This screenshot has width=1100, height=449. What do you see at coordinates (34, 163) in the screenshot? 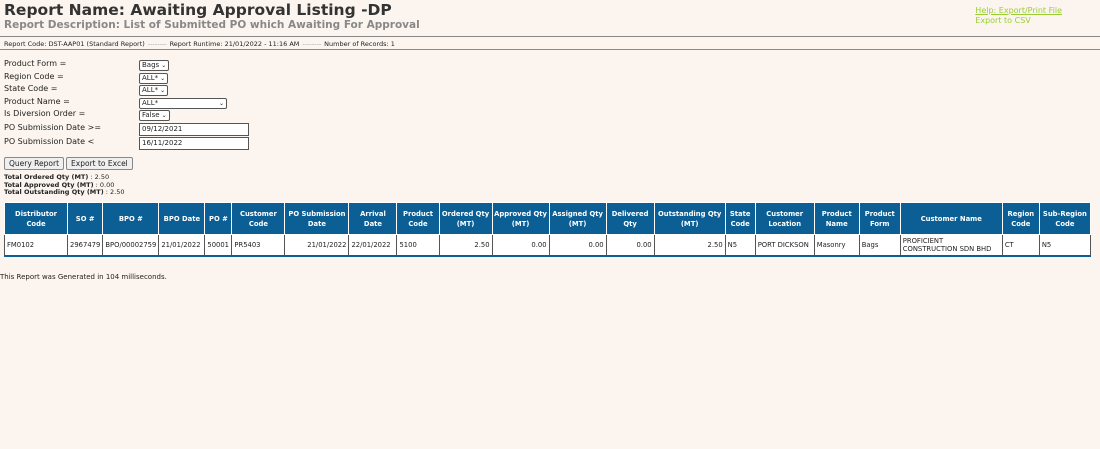
I see `query-report-button: Query Report` at bounding box center [34, 163].